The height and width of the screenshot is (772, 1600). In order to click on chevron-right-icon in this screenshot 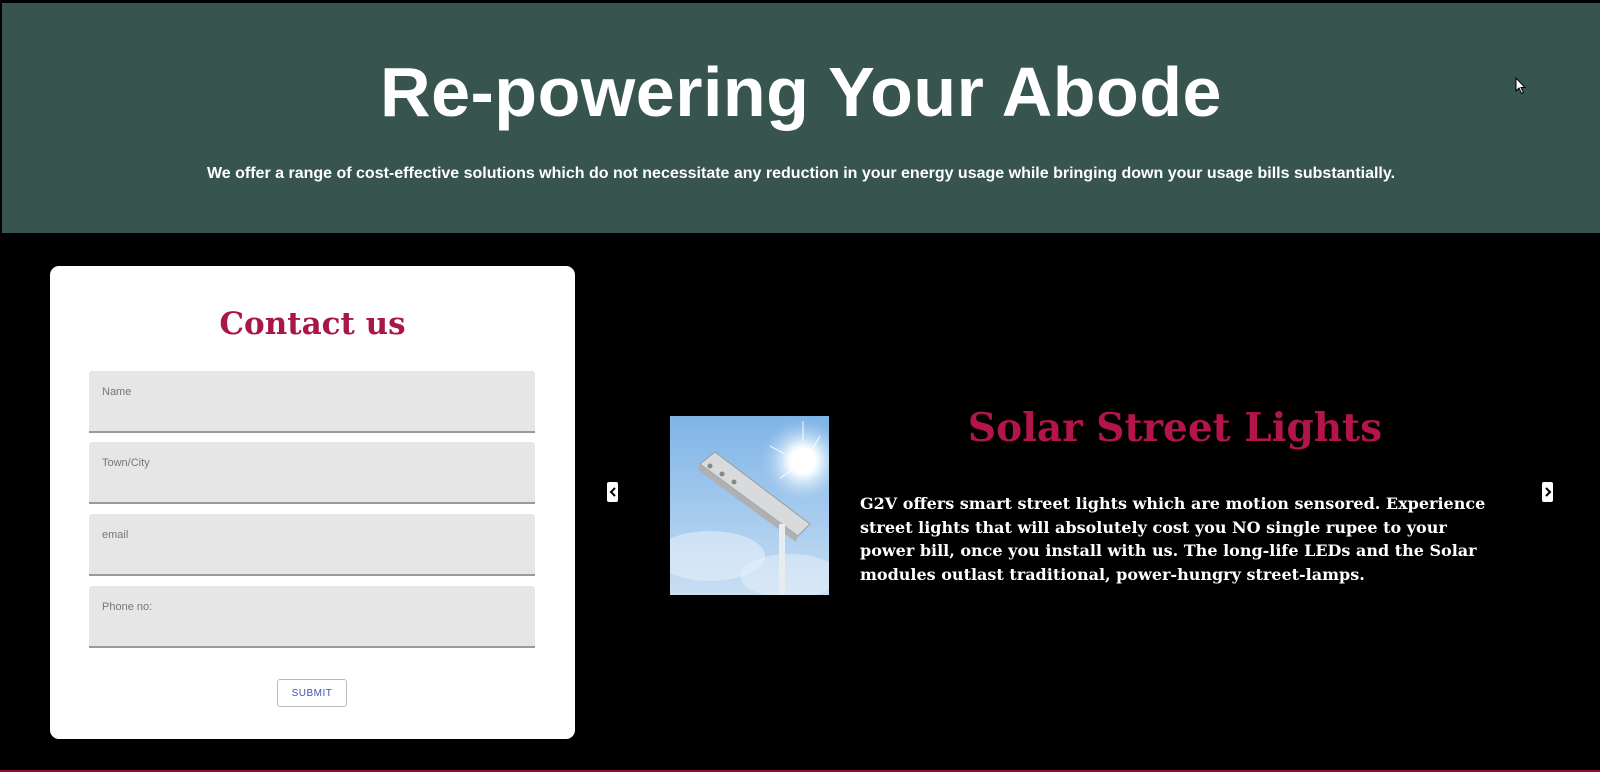, I will do `click(1547, 492)`.